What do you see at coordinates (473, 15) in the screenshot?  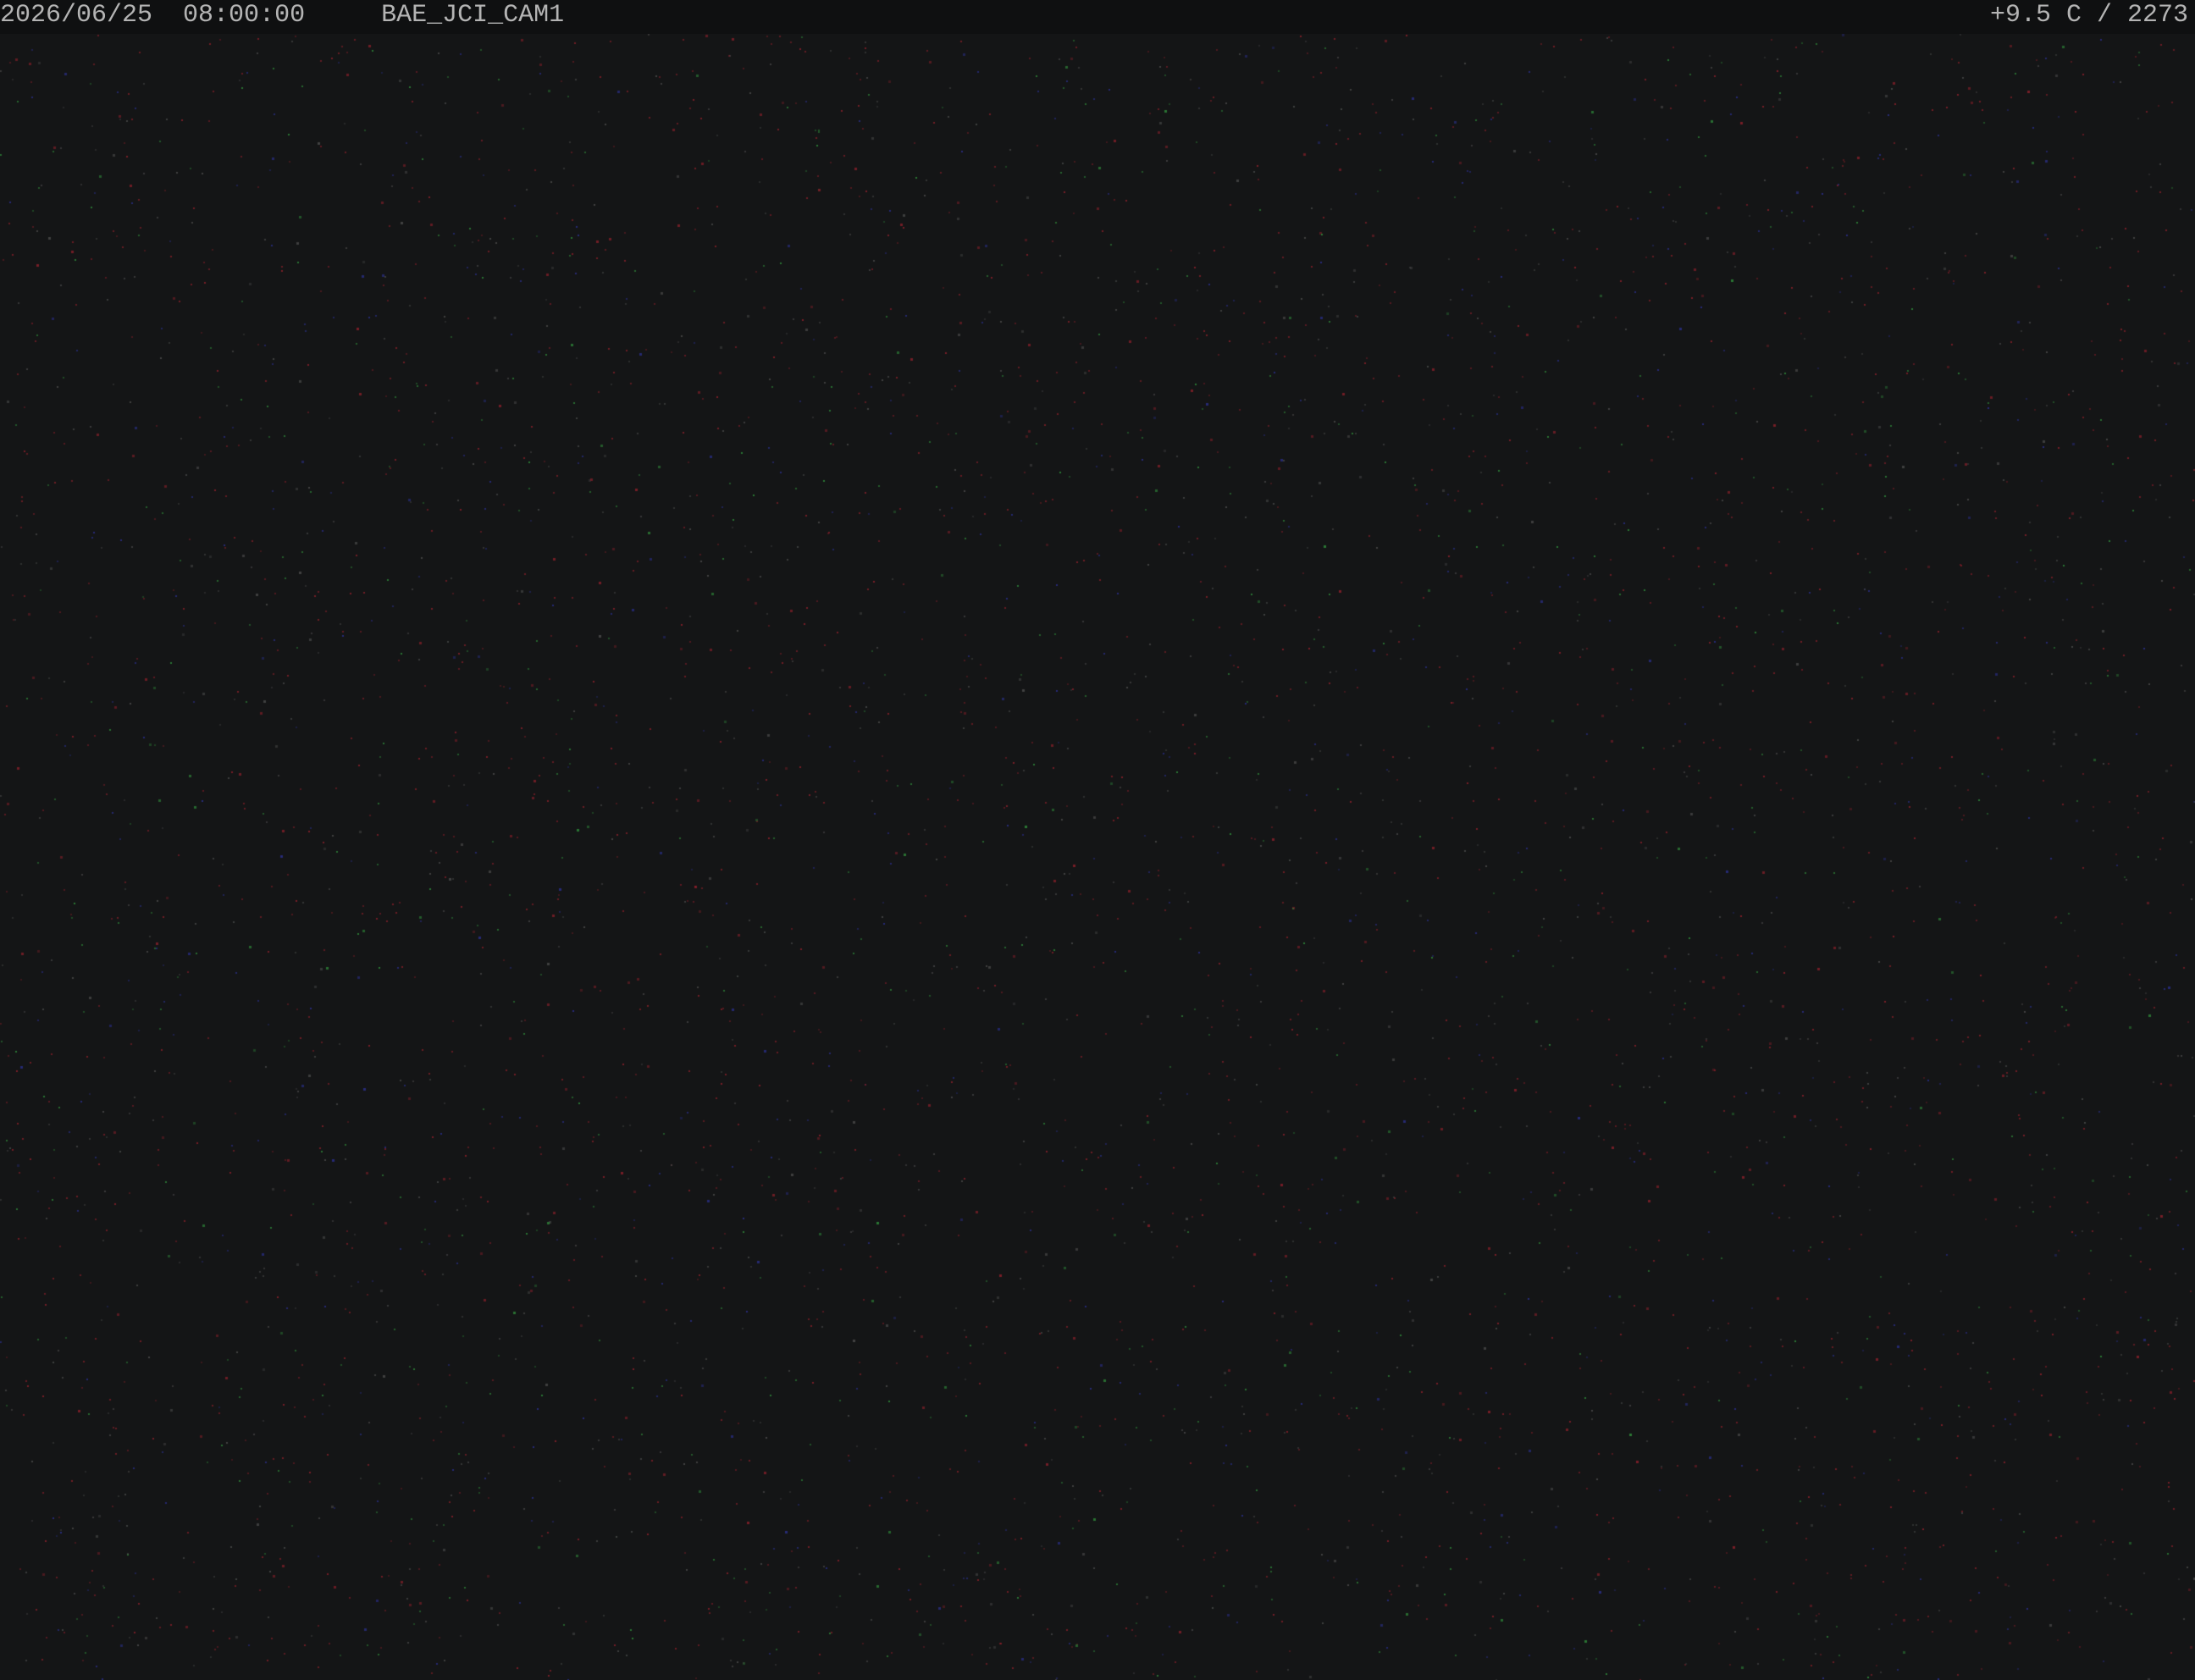 I see `camera-id: BAE_JCI_CAM1` at bounding box center [473, 15].